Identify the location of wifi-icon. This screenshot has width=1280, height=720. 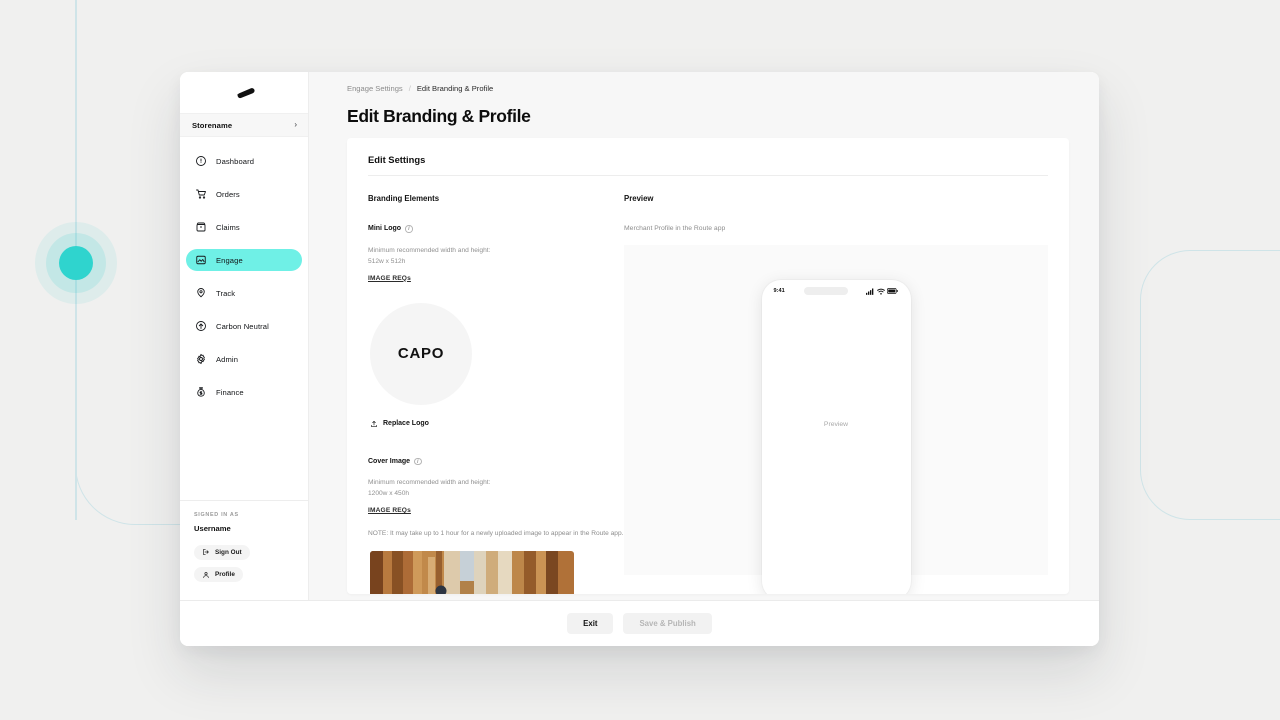
(881, 291).